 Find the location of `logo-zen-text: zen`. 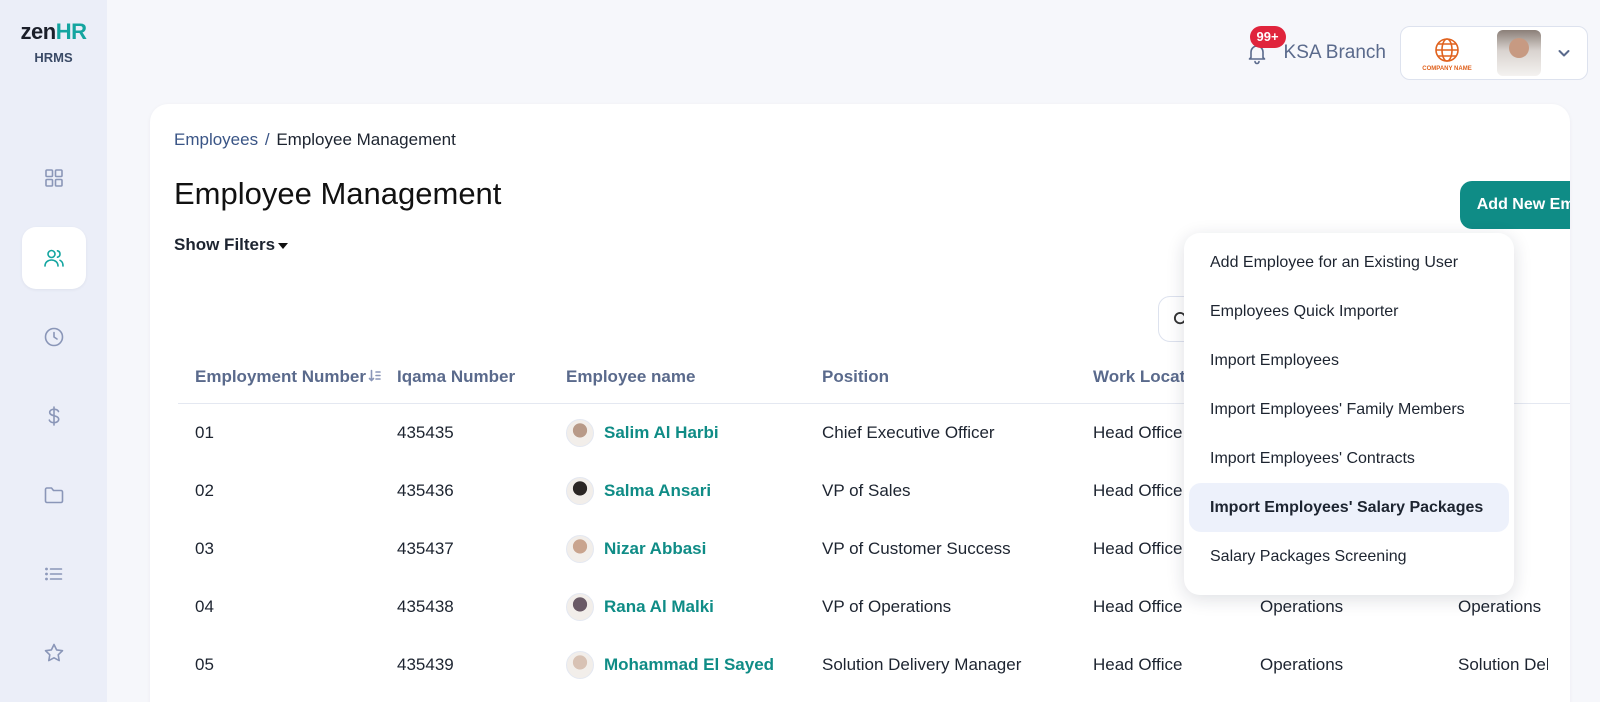

logo-zen-text: zen is located at coordinates (38, 31).